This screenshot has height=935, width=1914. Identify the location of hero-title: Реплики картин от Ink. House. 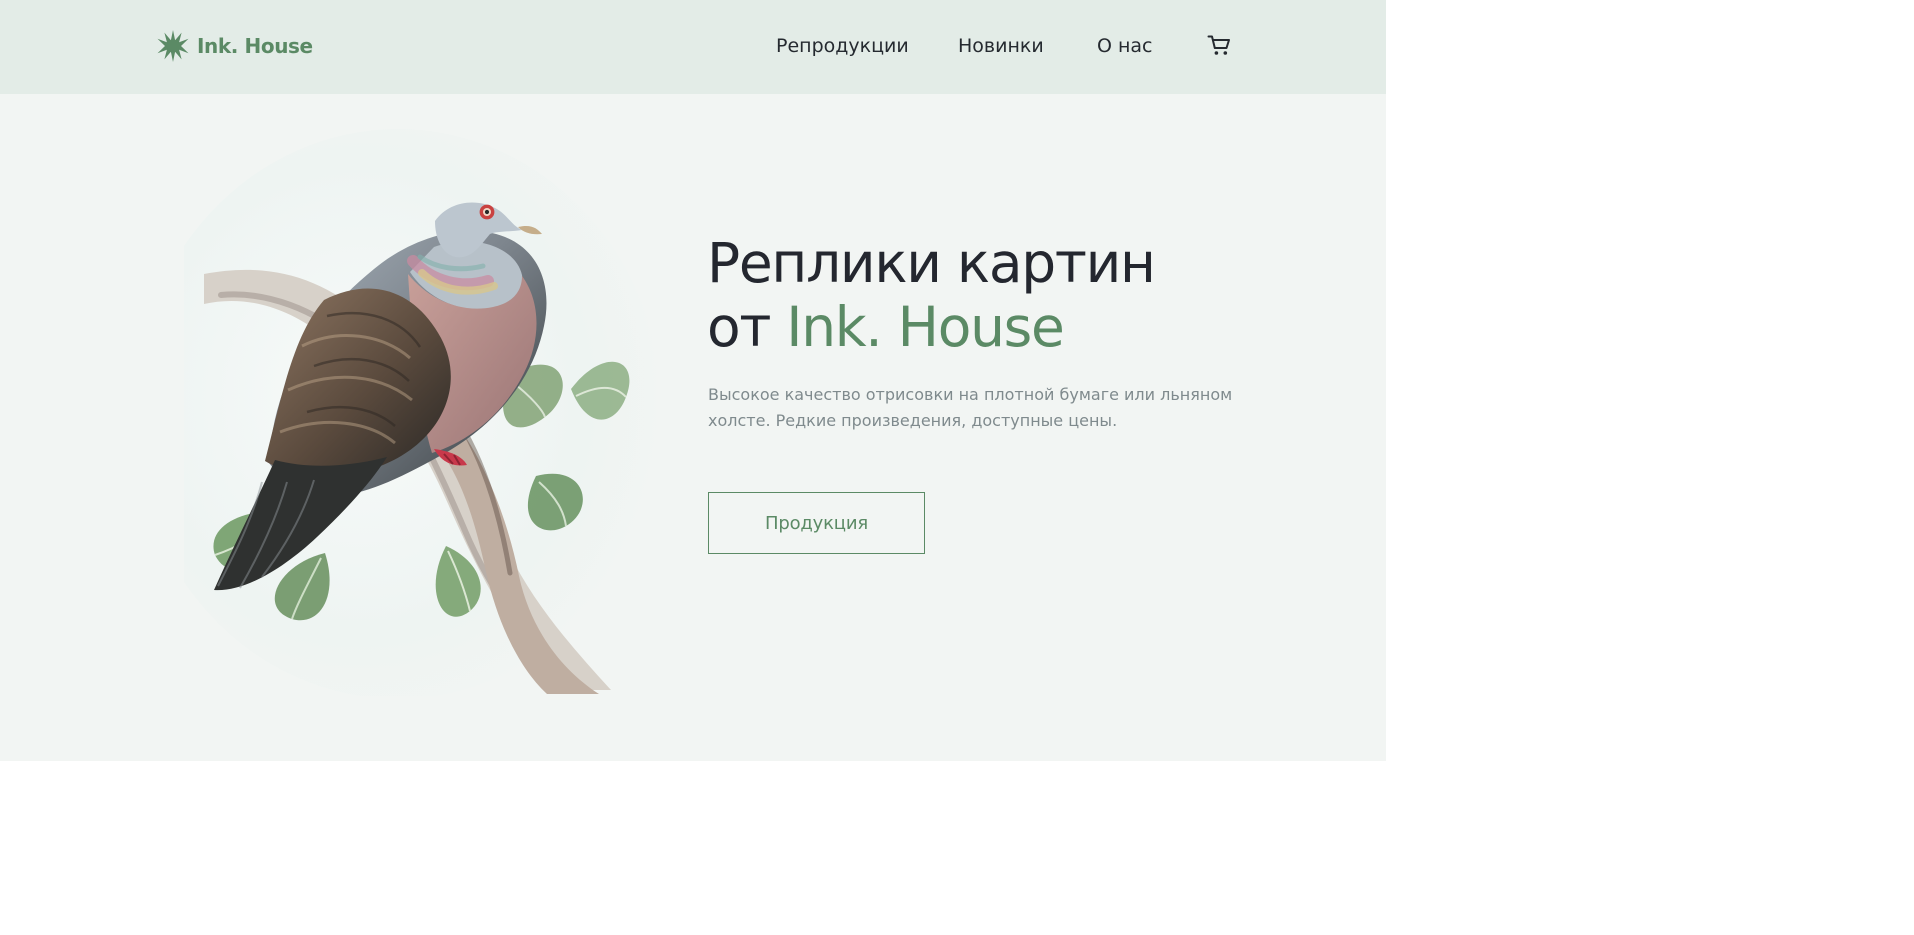
(987, 295).